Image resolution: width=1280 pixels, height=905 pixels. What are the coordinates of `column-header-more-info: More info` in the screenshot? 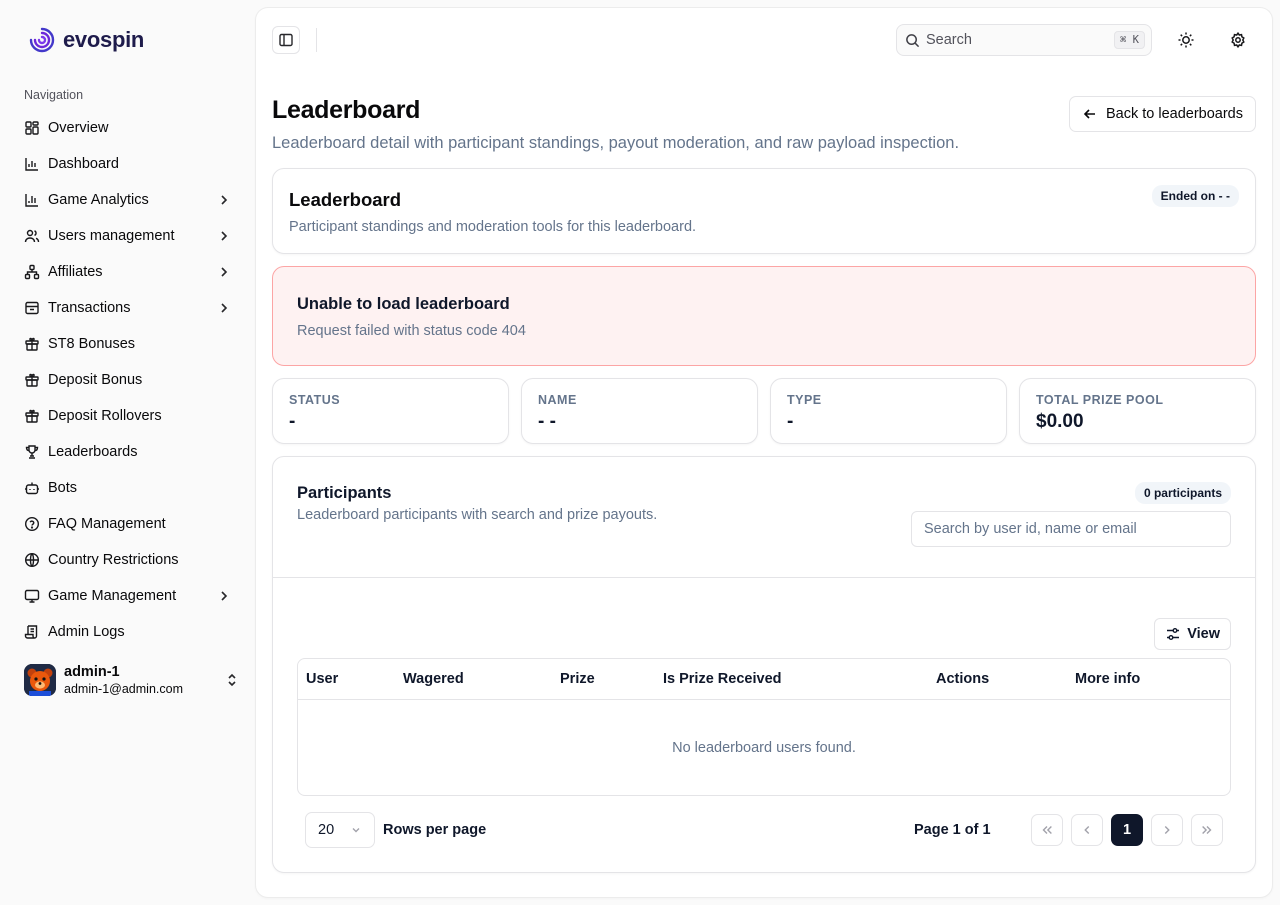 It's located at (1108, 679).